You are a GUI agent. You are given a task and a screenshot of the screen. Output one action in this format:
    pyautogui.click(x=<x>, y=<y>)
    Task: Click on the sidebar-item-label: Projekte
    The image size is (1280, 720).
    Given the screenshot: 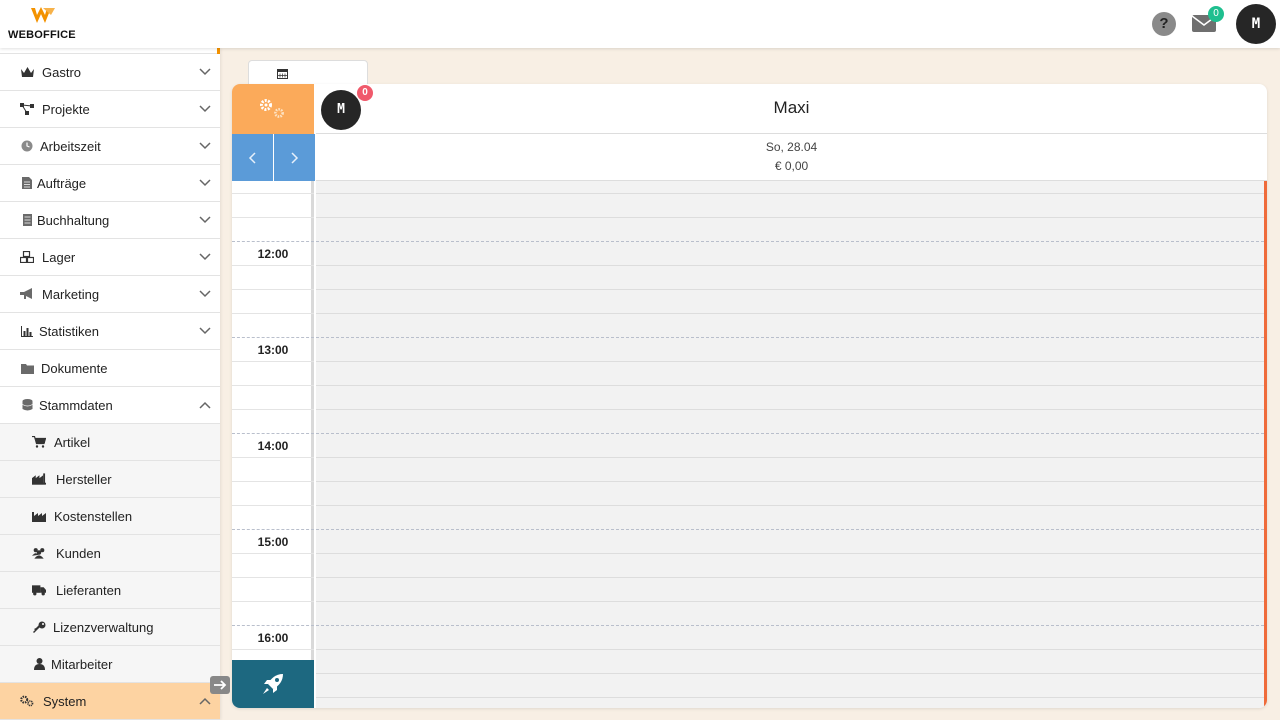 What is the action you would take?
    pyautogui.click(x=66, y=109)
    